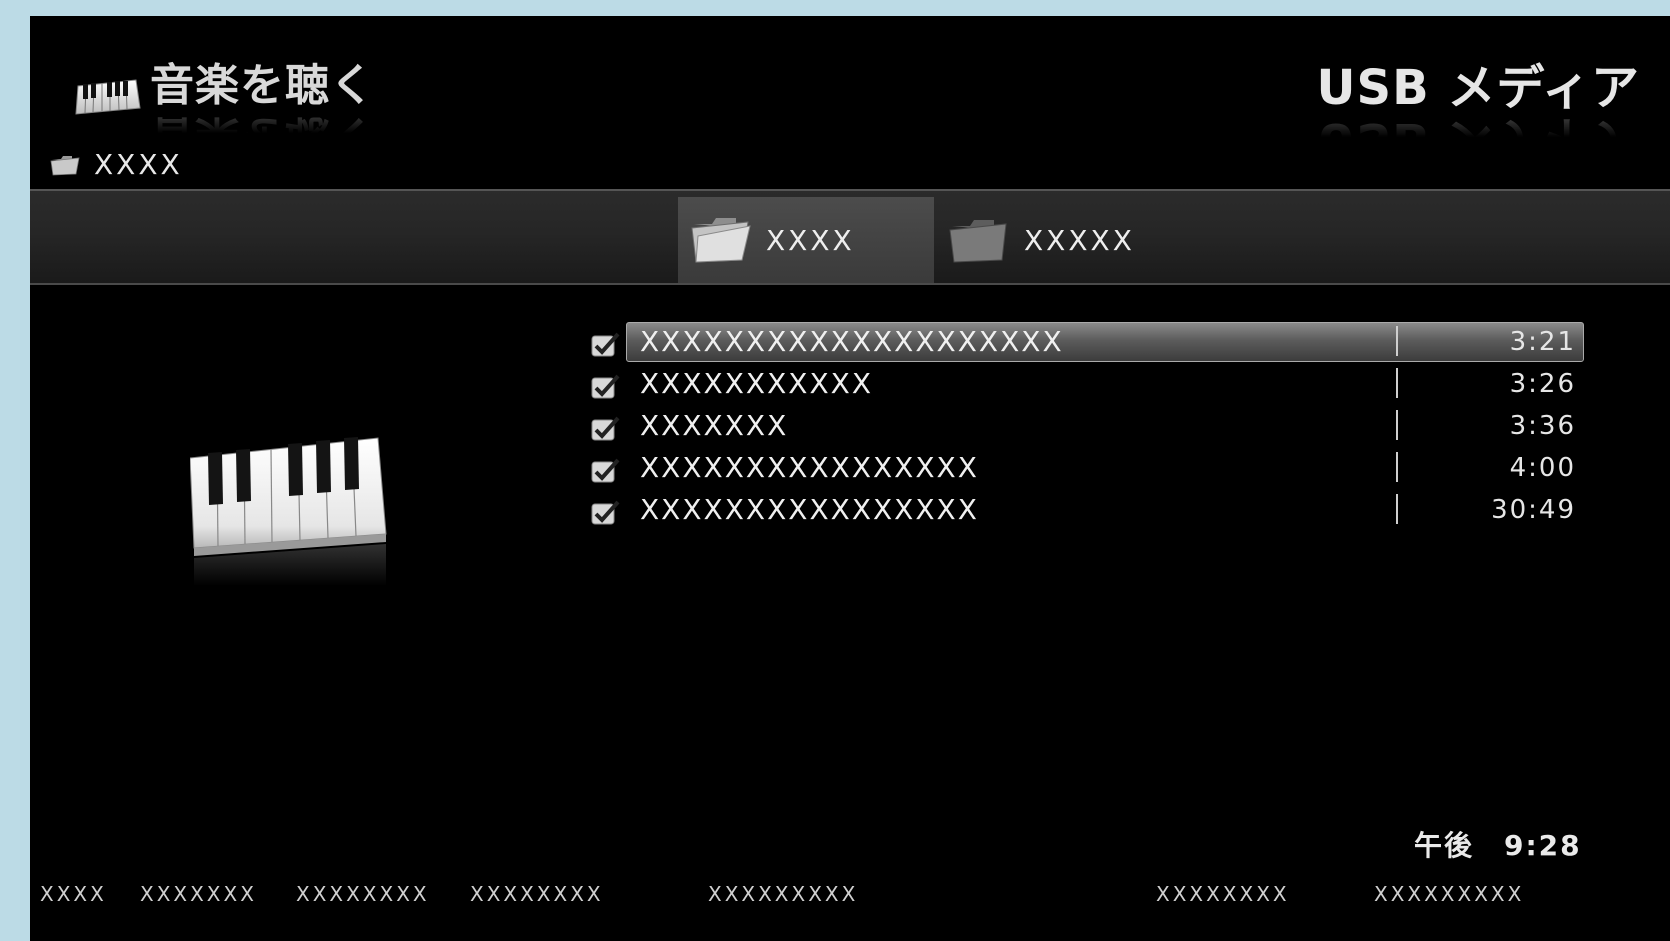  I want to click on footer-hint: XXXXXXX, so click(198, 894).